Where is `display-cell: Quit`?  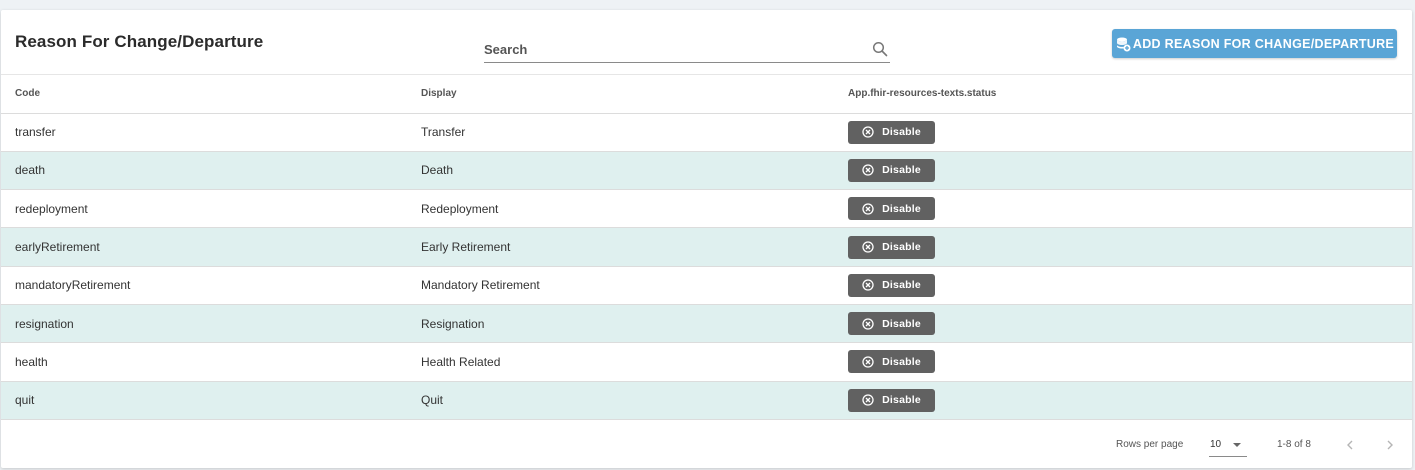 display-cell: Quit is located at coordinates (634, 400).